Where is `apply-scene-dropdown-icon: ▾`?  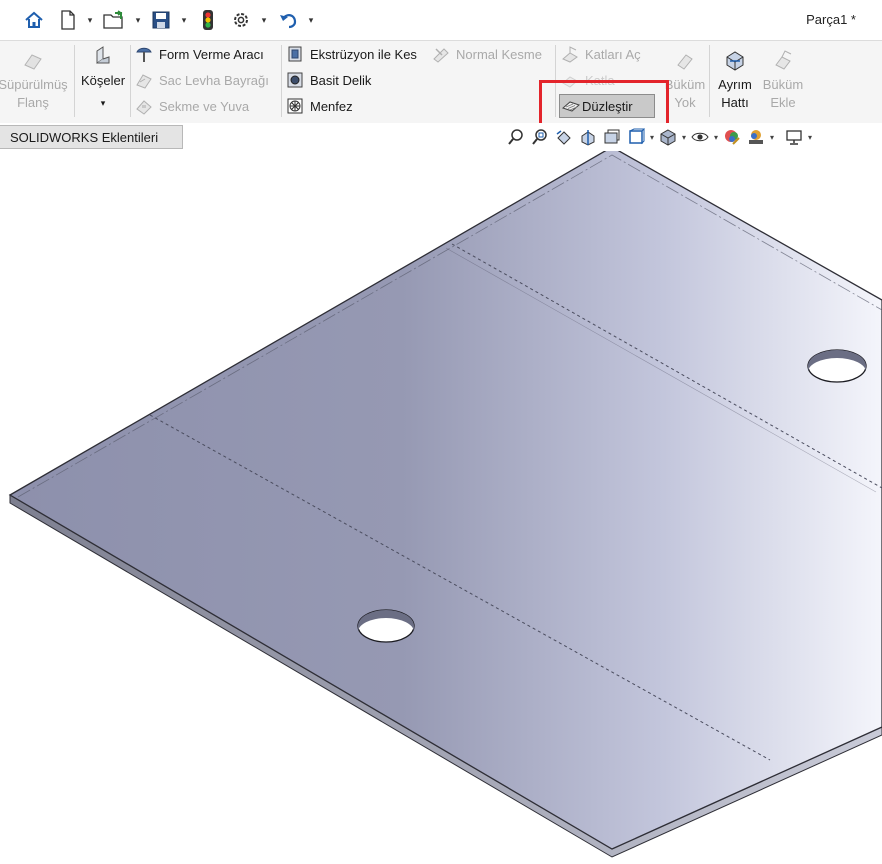
apply-scene-dropdown-icon: ▾ is located at coordinates (772, 137).